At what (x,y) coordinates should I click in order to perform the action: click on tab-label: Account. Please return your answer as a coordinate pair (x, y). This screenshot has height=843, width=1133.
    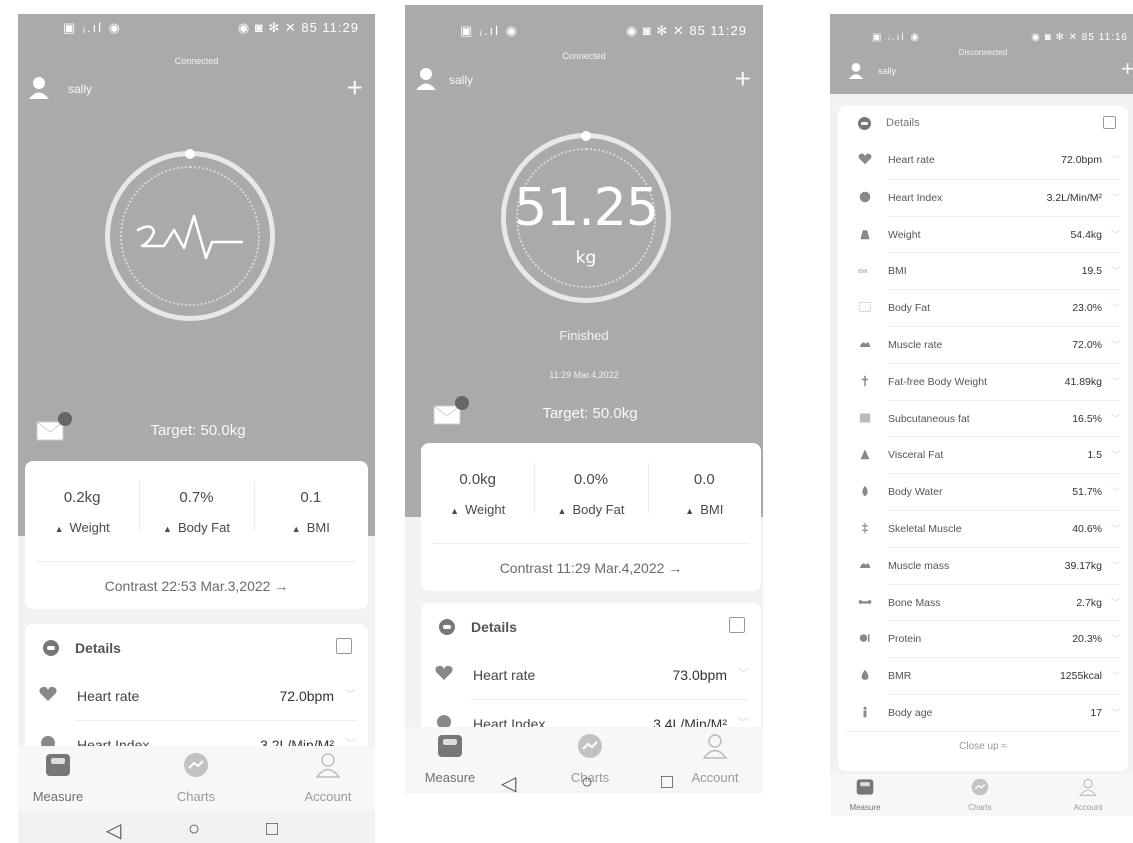
    Looking at the image, I should click on (328, 796).